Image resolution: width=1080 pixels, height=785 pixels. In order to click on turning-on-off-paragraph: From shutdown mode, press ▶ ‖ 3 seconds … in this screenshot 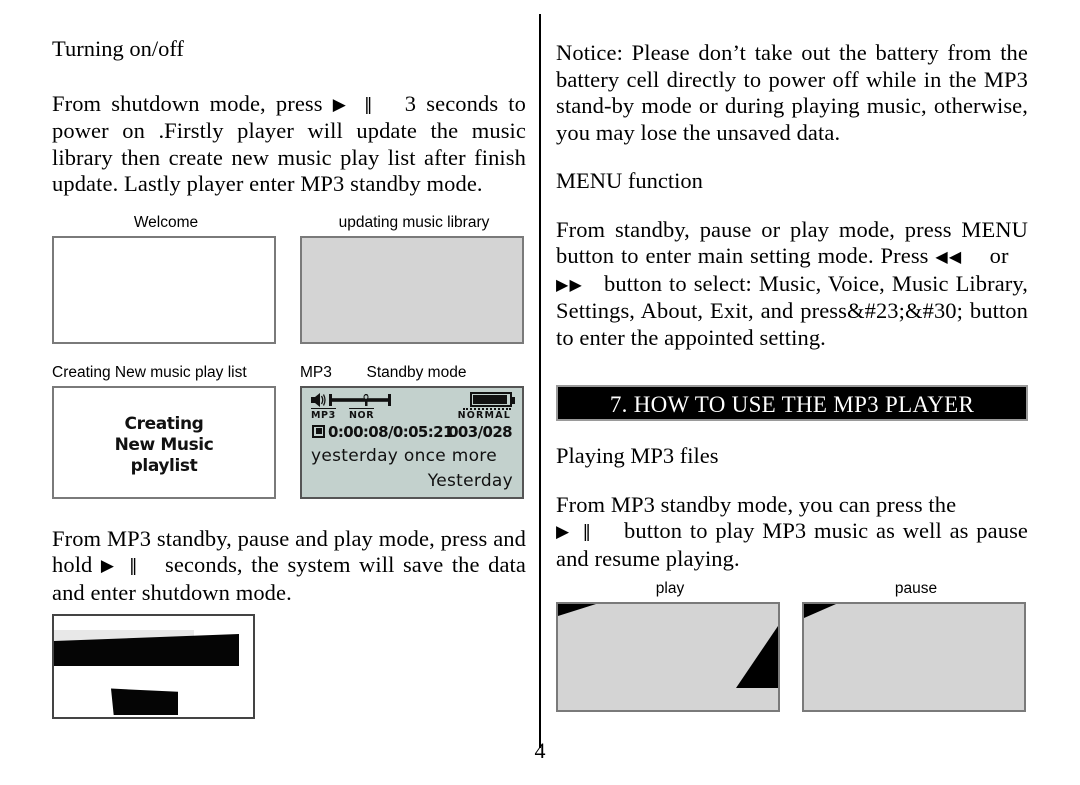, I will do `click(289, 144)`.